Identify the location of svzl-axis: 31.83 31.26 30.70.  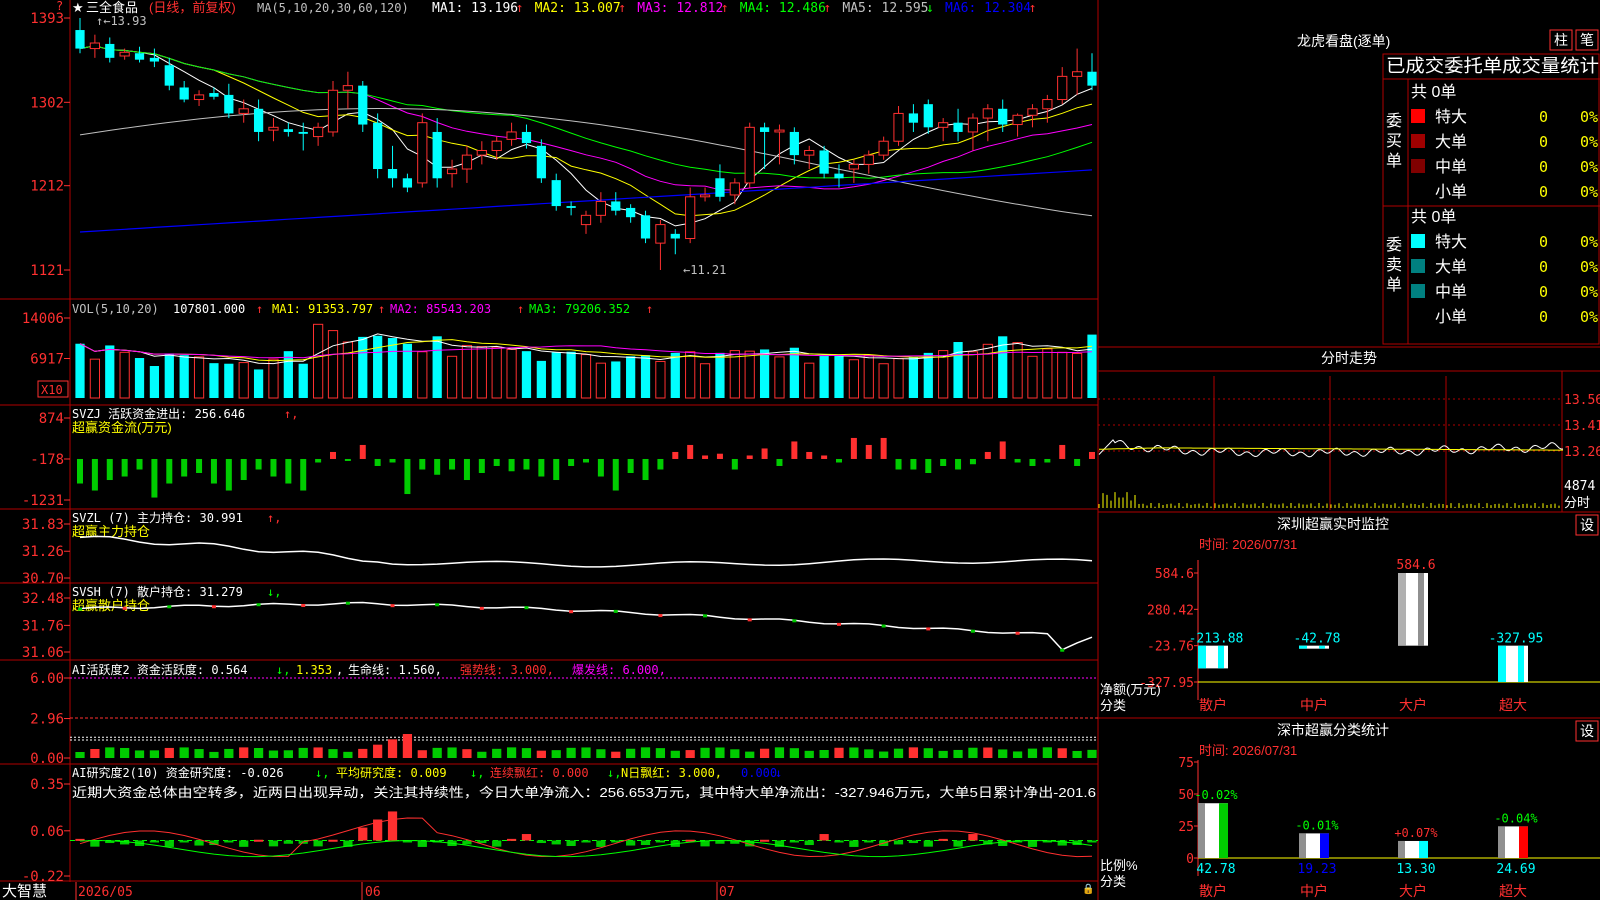
(46, 552).